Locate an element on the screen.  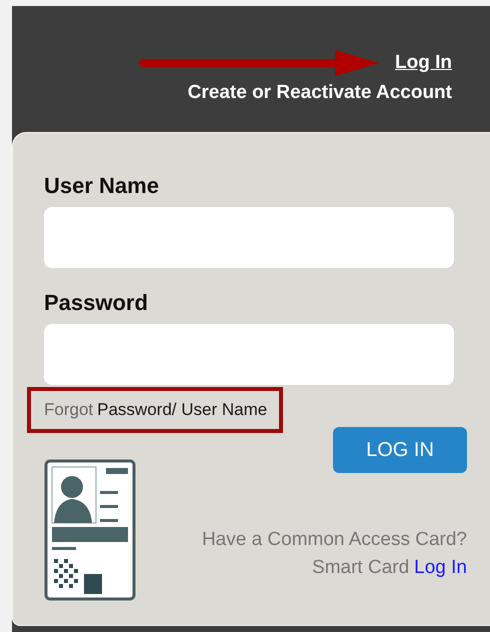
field-label: Password is located at coordinates (96, 303).